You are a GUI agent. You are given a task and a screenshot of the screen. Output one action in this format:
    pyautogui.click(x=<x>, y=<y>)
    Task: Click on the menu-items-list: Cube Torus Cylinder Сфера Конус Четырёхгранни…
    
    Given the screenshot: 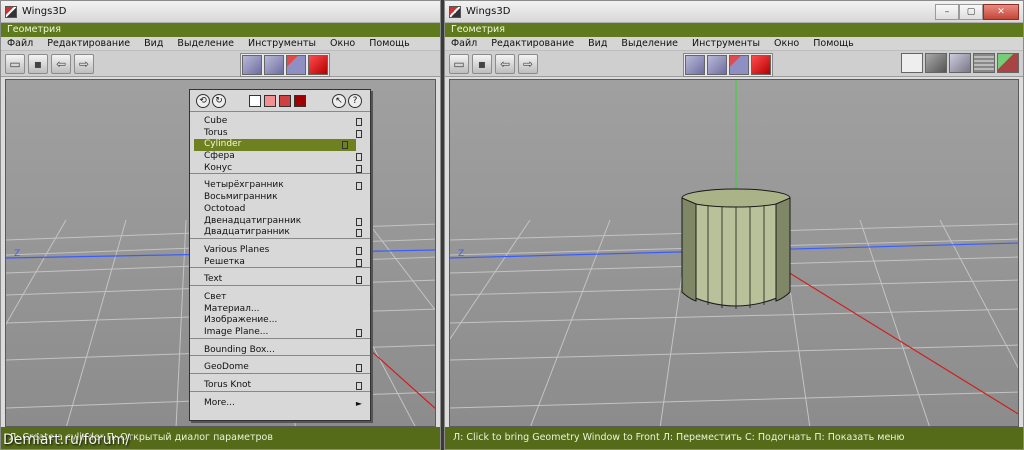 What is the action you would take?
    pyautogui.click(x=280, y=260)
    